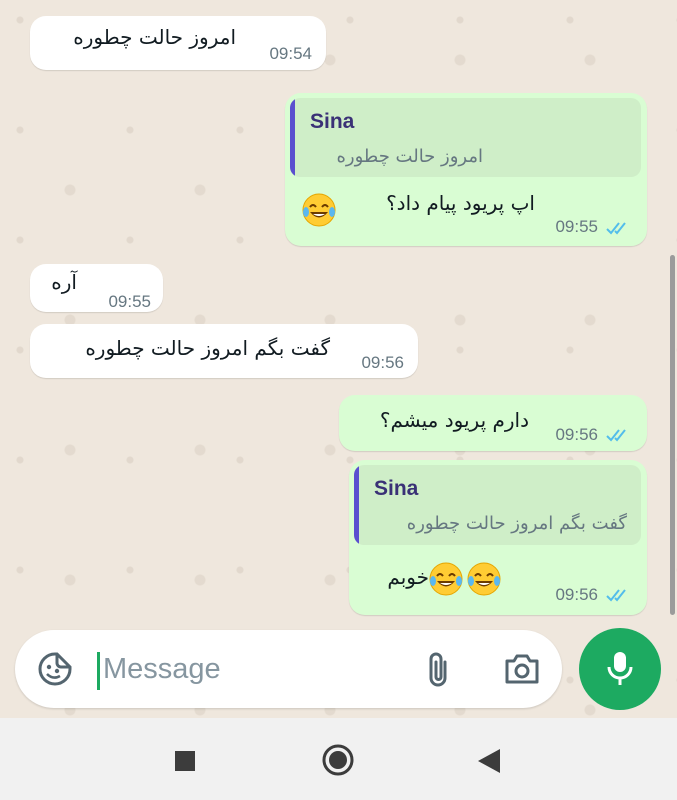 This screenshot has width=677, height=800. What do you see at coordinates (154, 37) in the screenshot?
I see `message-text: امروز حالت چطوره` at bounding box center [154, 37].